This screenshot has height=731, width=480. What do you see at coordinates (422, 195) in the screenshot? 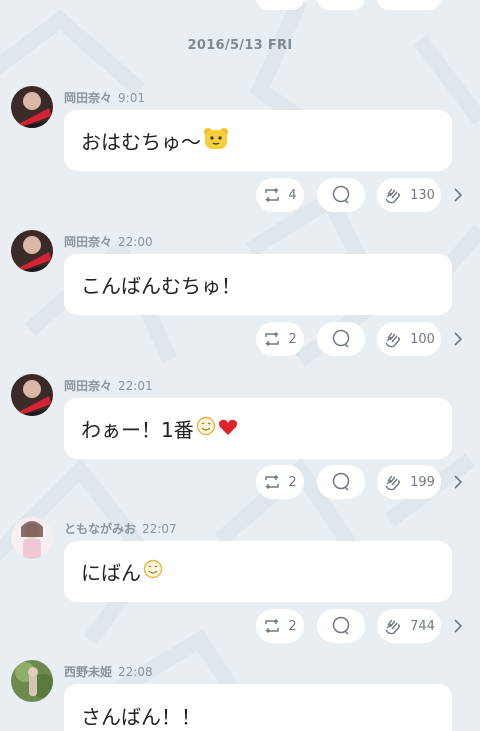
I see `clap-count: 130` at bounding box center [422, 195].